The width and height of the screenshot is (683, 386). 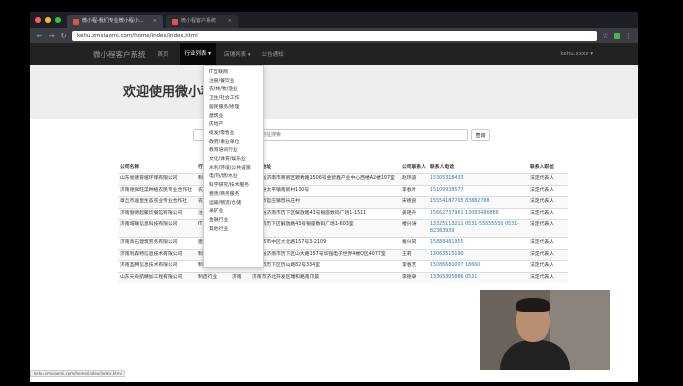 What do you see at coordinates (157, 168) in the screenshot?
I see `column-header: 公司名称` at bounding box center [157, 168].